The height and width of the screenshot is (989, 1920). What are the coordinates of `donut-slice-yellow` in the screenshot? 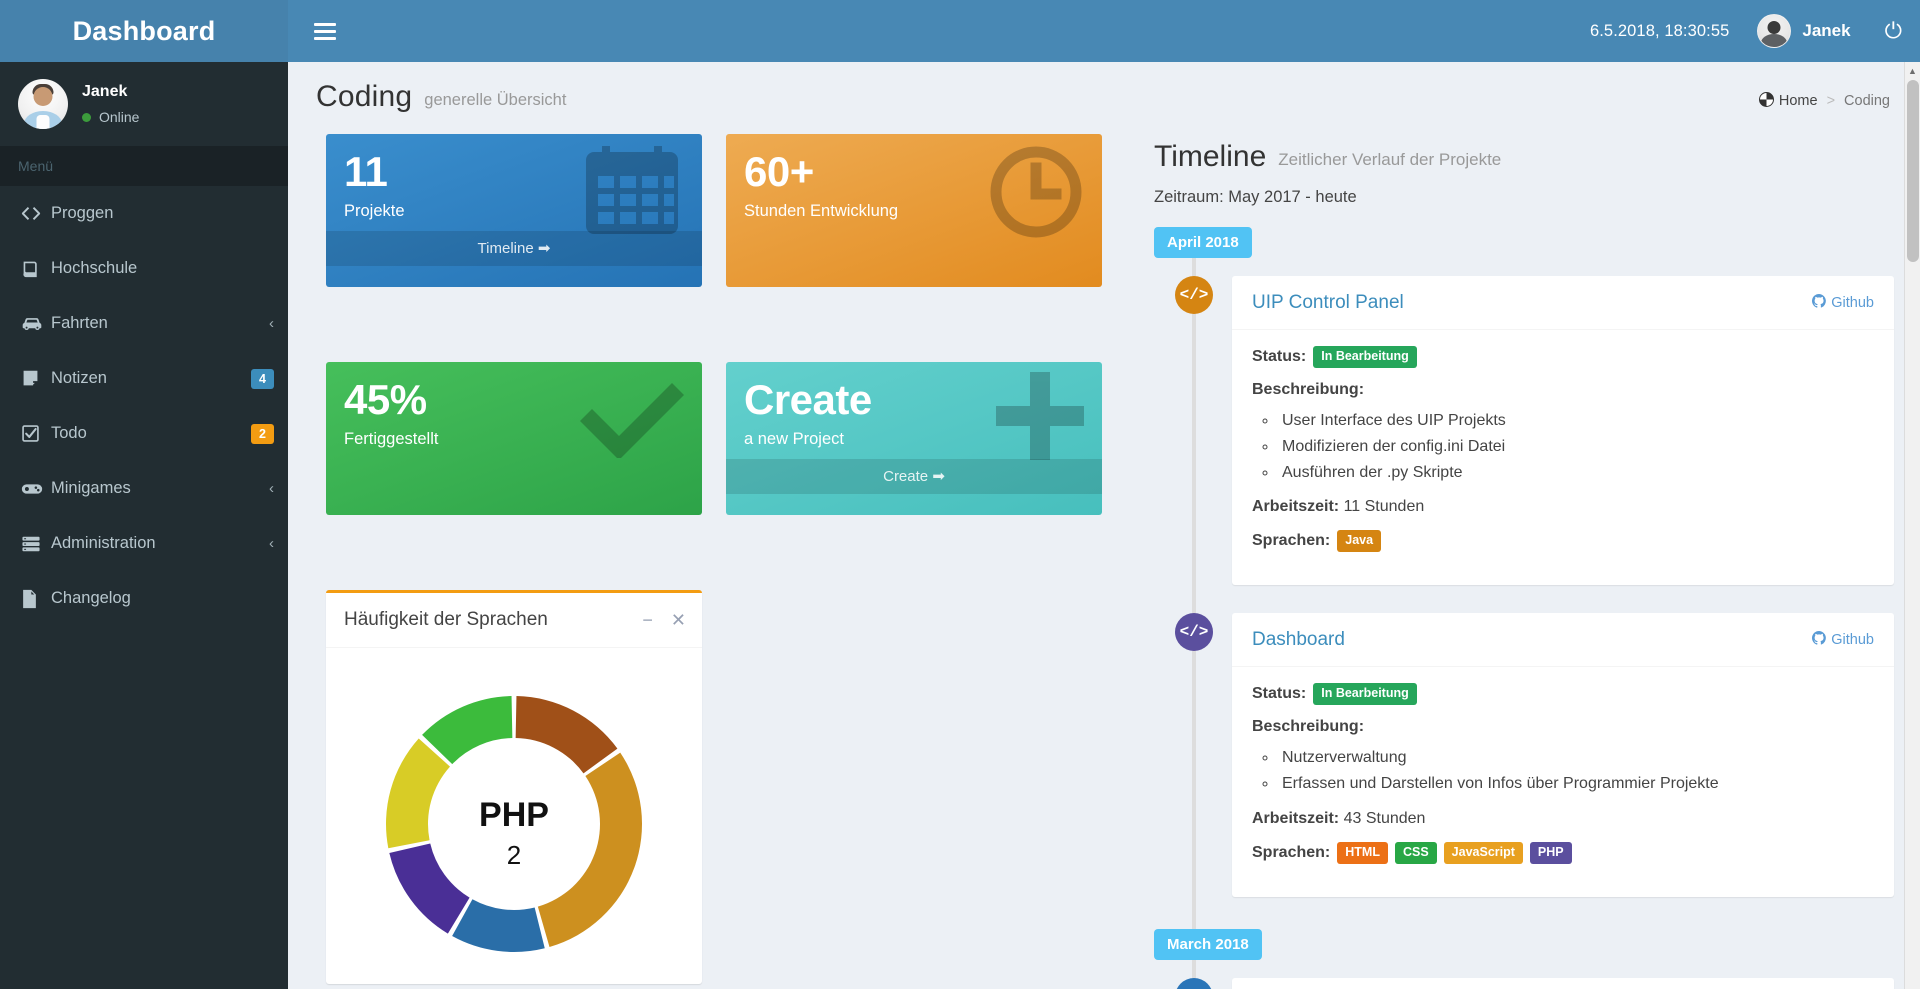 It's located at (418, 793).